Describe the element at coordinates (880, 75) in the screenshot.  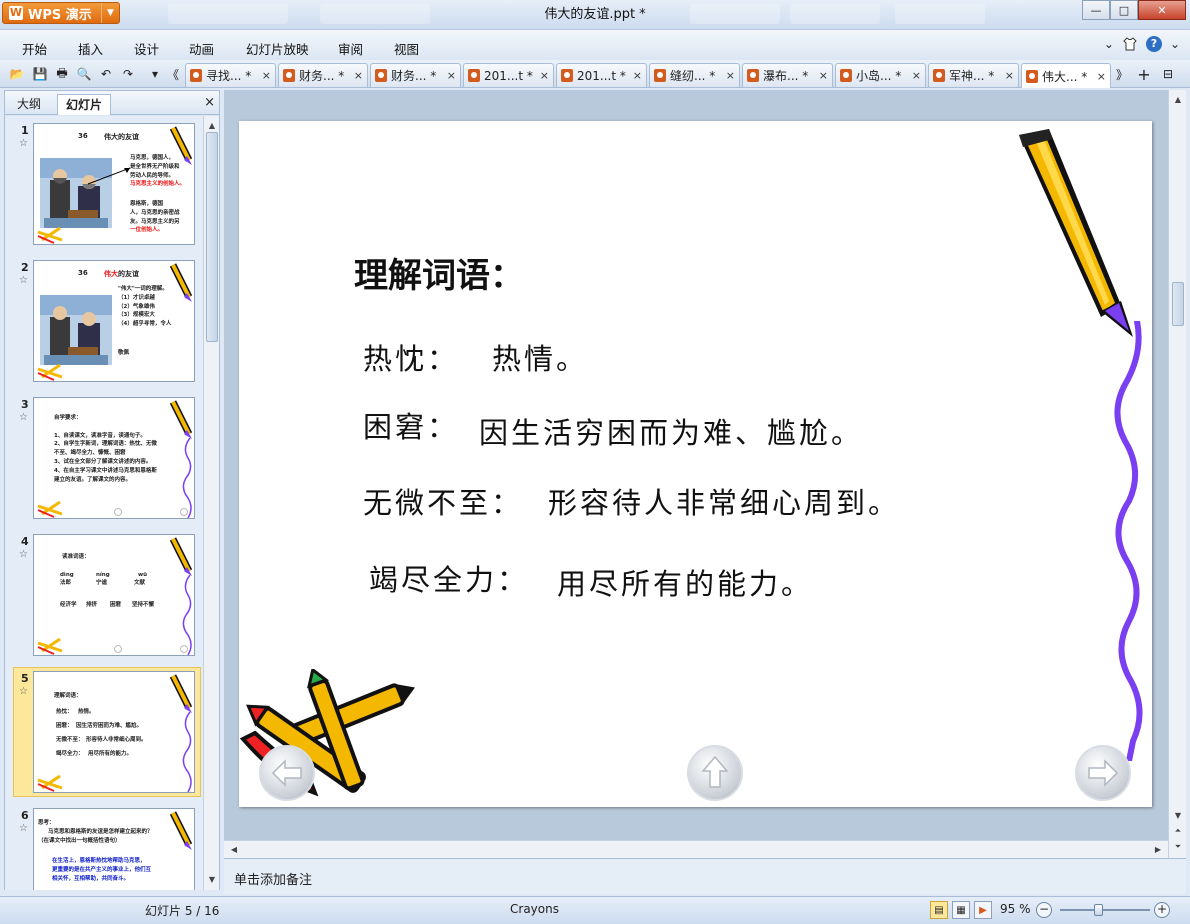
I see `document-tab: 小岛... * ×` at that location.